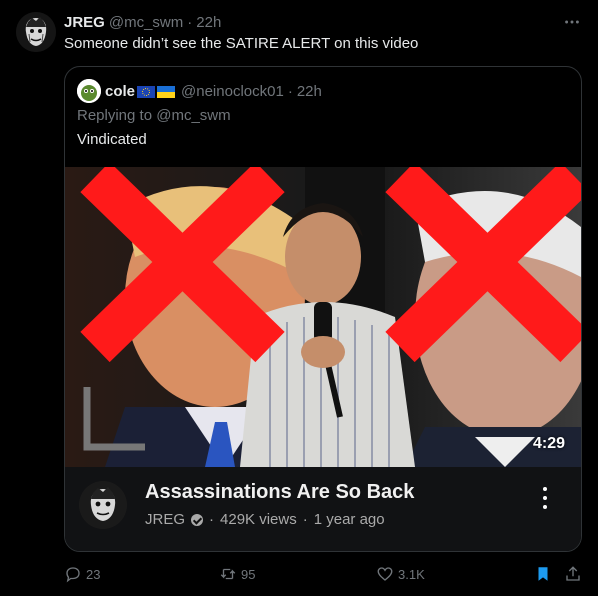 The width and height of the screenshot is (598, 596). I want to click on author-avatar, so click(36, 32).